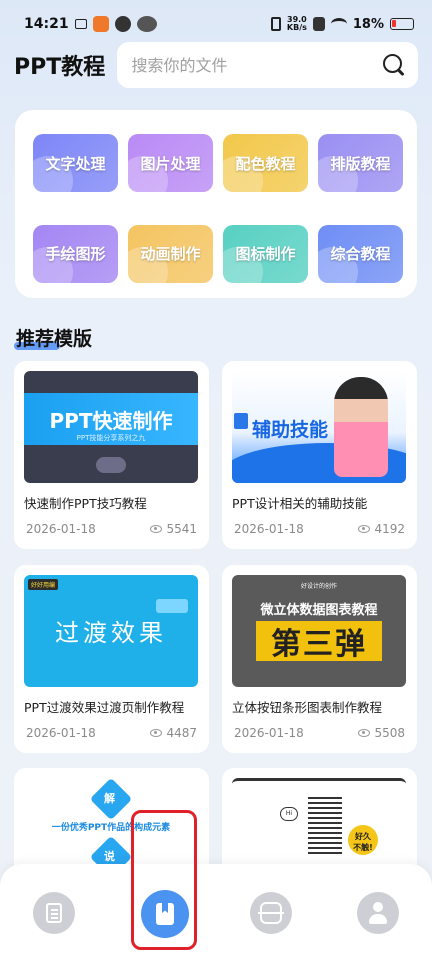 This screenshot has height=964, width=432. I want to click on search-bar, so click(267, 65).